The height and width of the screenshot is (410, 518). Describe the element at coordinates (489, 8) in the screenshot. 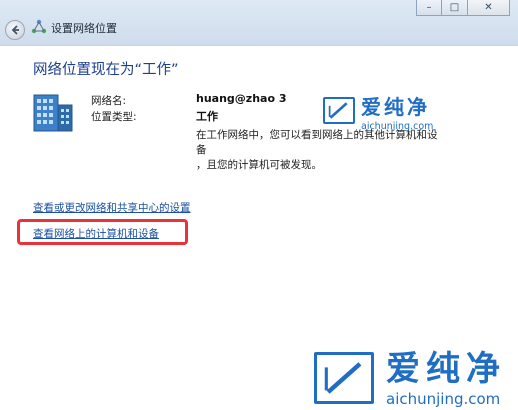

I see `close-button: ✕` at that location.